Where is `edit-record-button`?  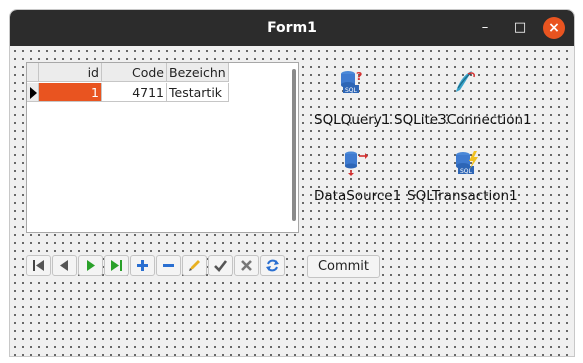
edit-record-button is located at coordinates (194, 265).